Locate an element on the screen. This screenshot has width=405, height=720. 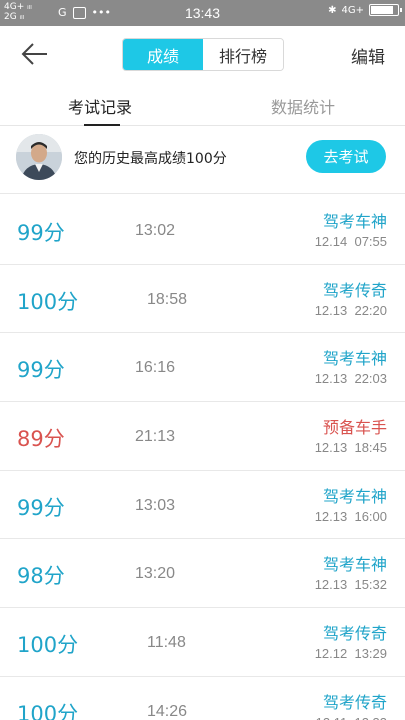
record-duration: 13:20 is located at coordinates (155, 574).